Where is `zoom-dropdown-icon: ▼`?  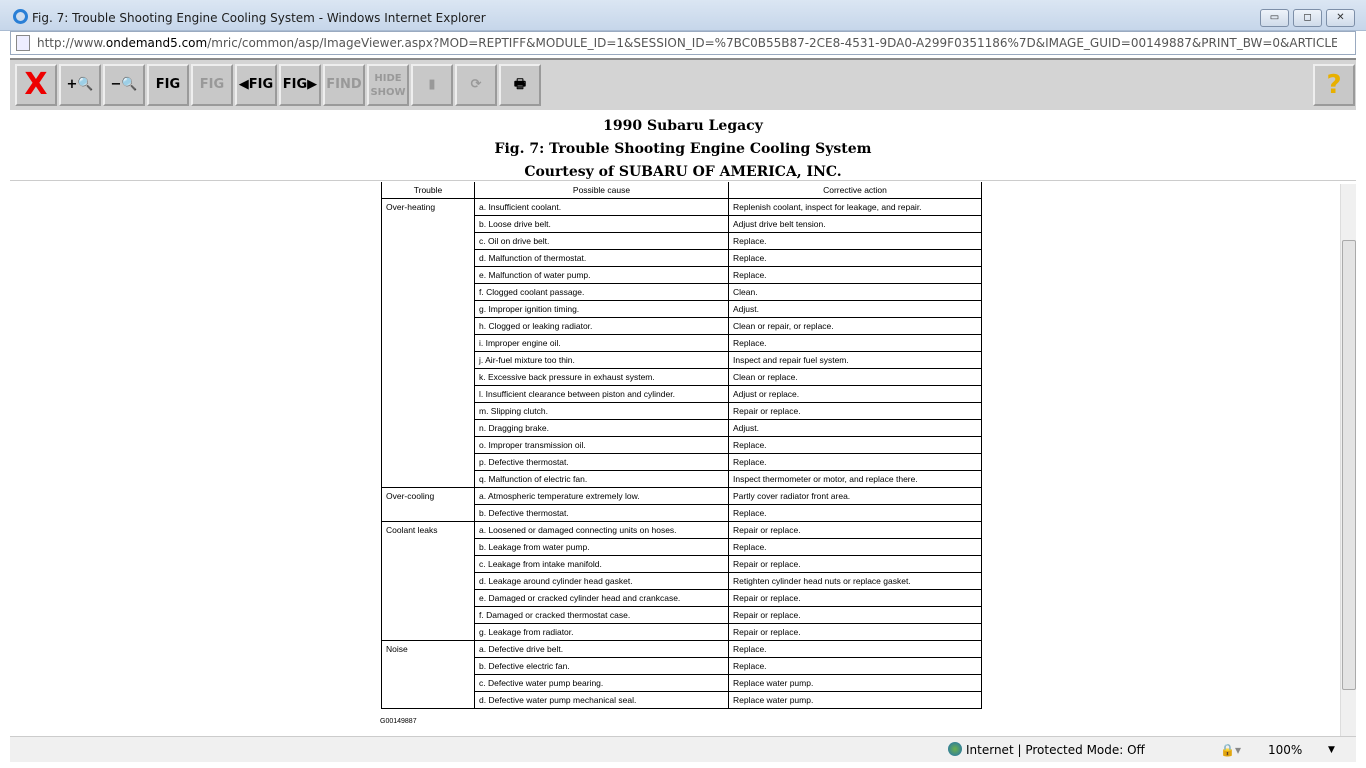 zoom-dropdown-icon: ▼ is located at coordinates (1331, 750).